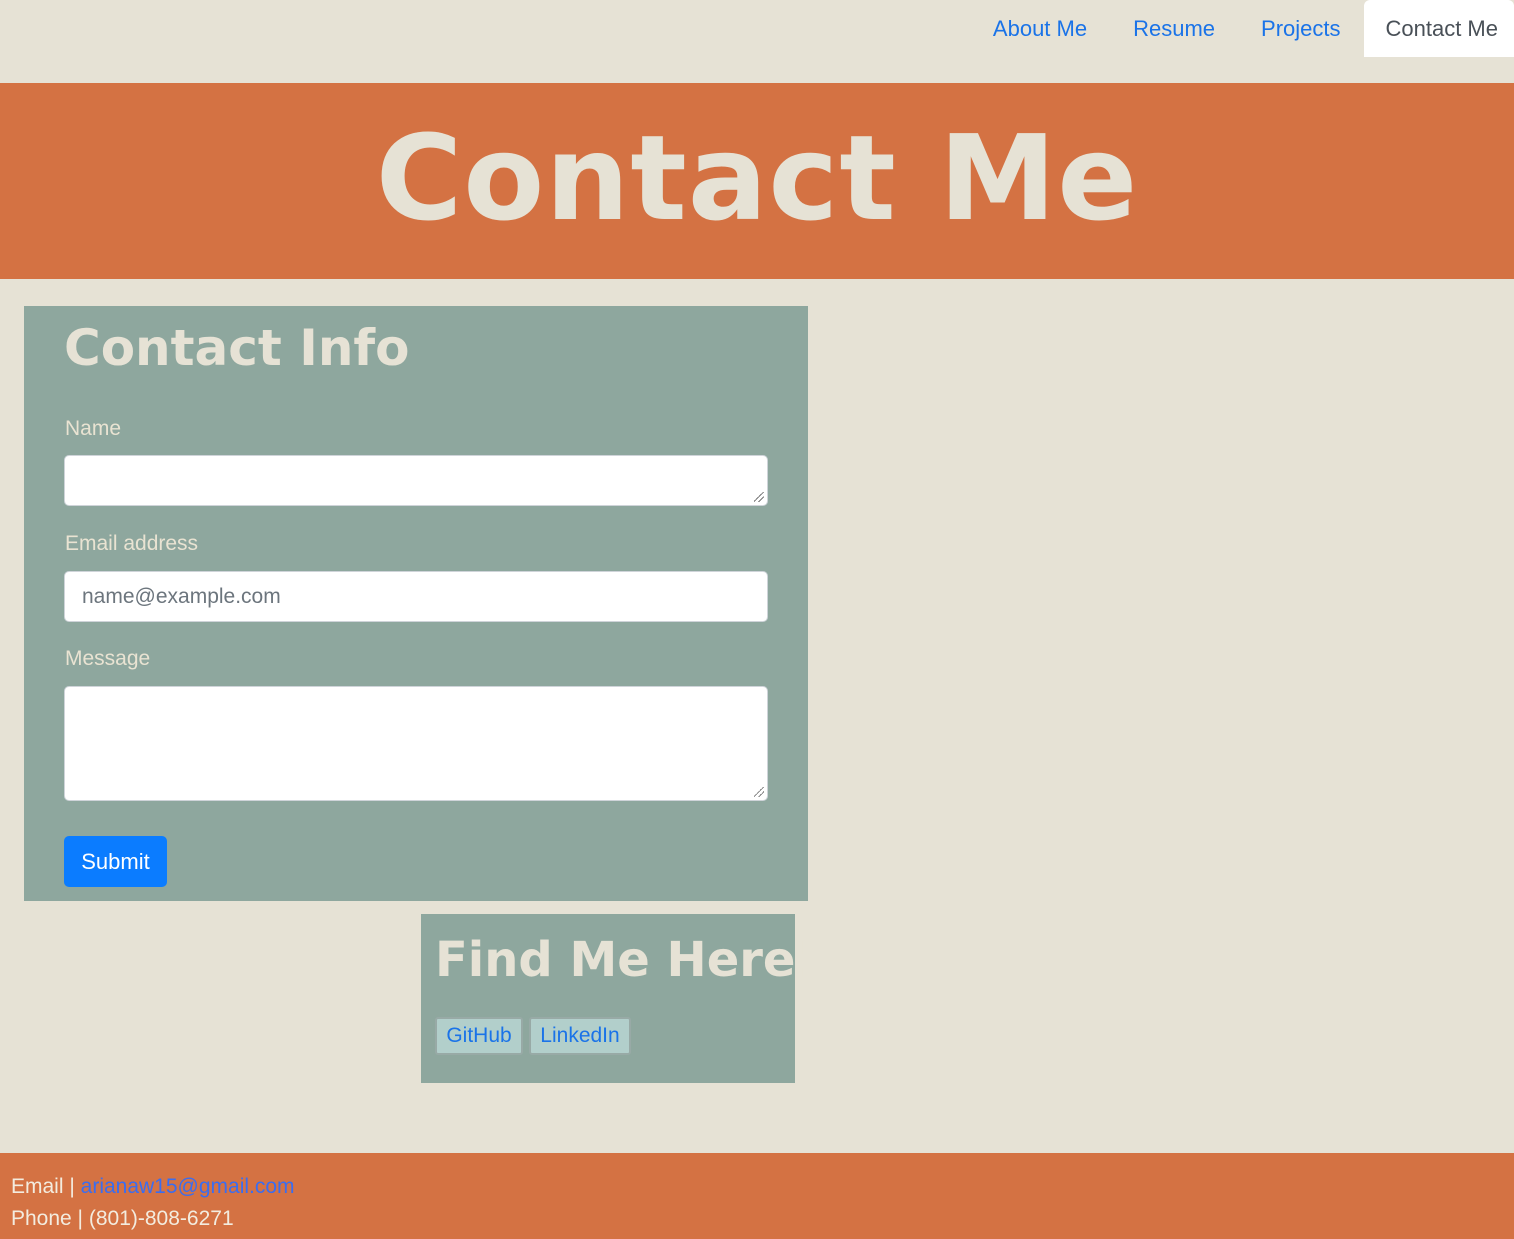  What do you see at coordinates (181, 596) in the screenshot?
I see `email-placeholder: name@example.com` at bounding box center [181, 596].